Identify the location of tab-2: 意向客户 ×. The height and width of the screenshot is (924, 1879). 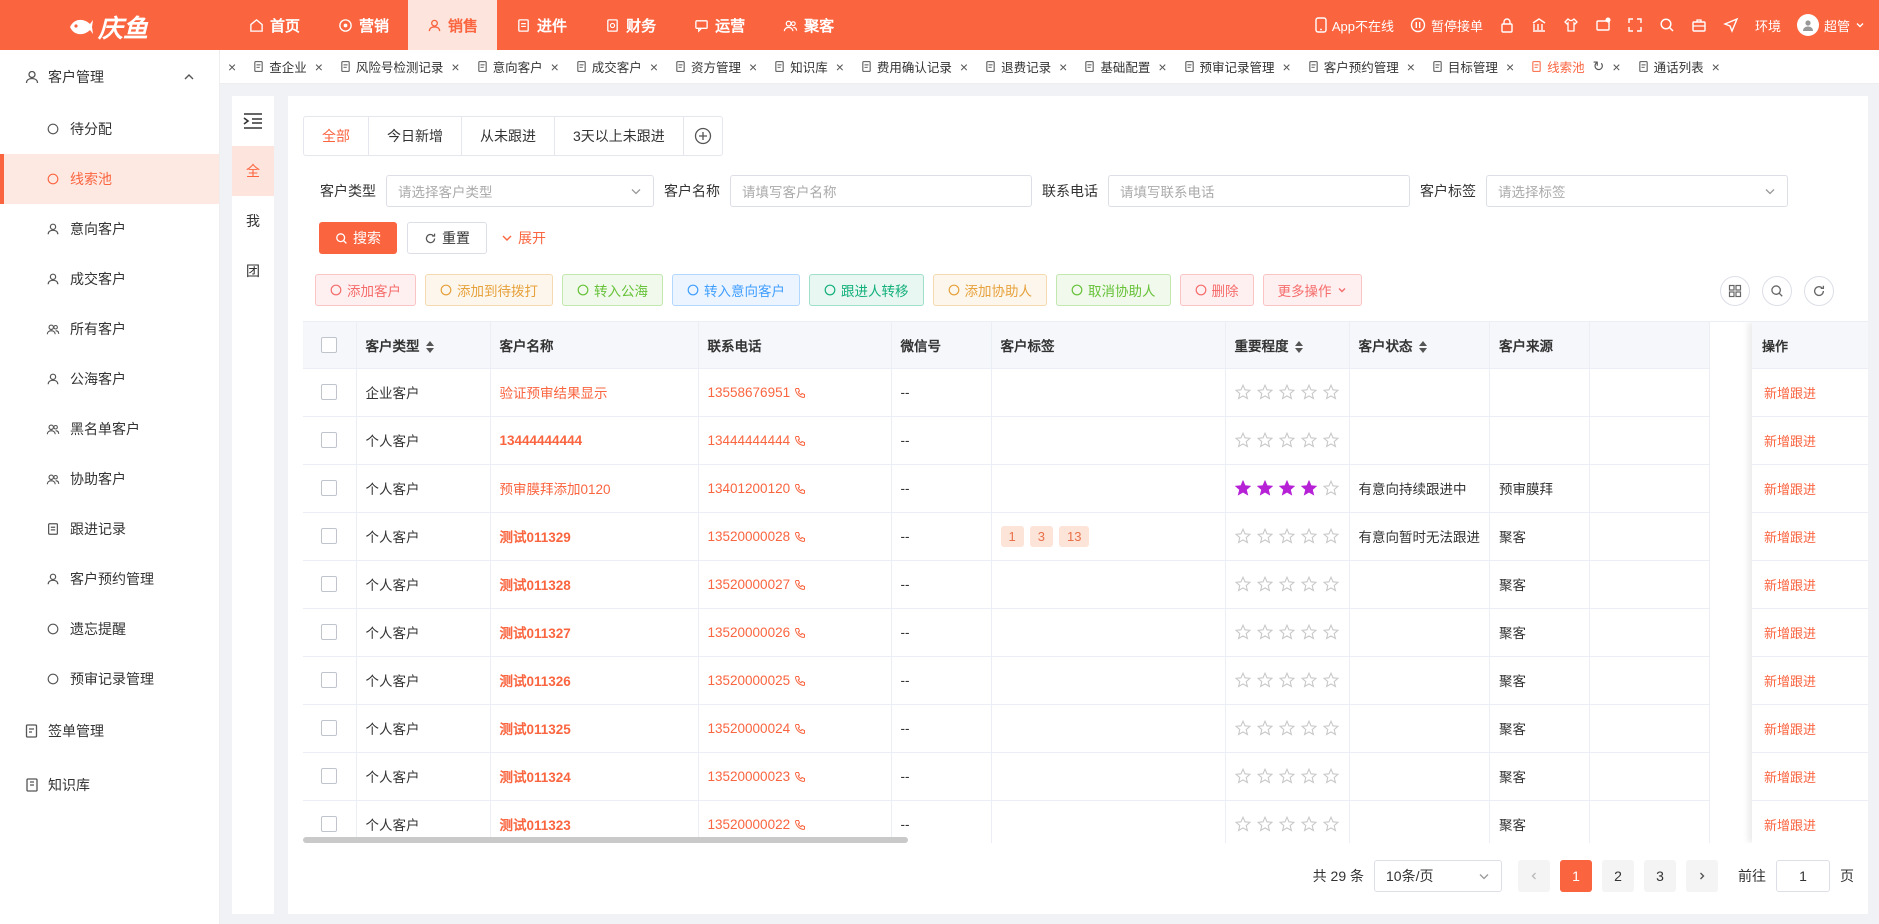
(517, 66).